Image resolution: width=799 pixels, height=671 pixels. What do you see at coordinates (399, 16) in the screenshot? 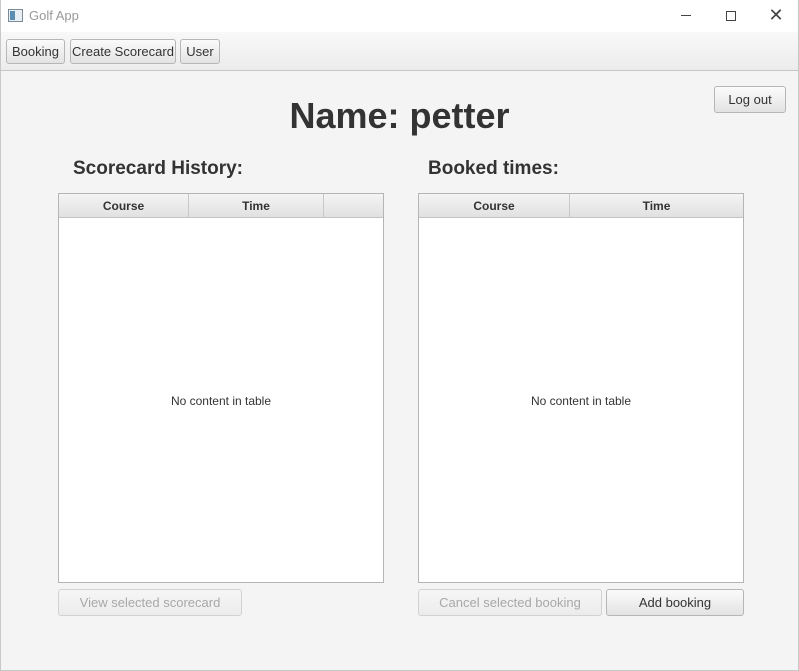
I see `title-bar: Golf App ✕` at bounding box center [399, 16].